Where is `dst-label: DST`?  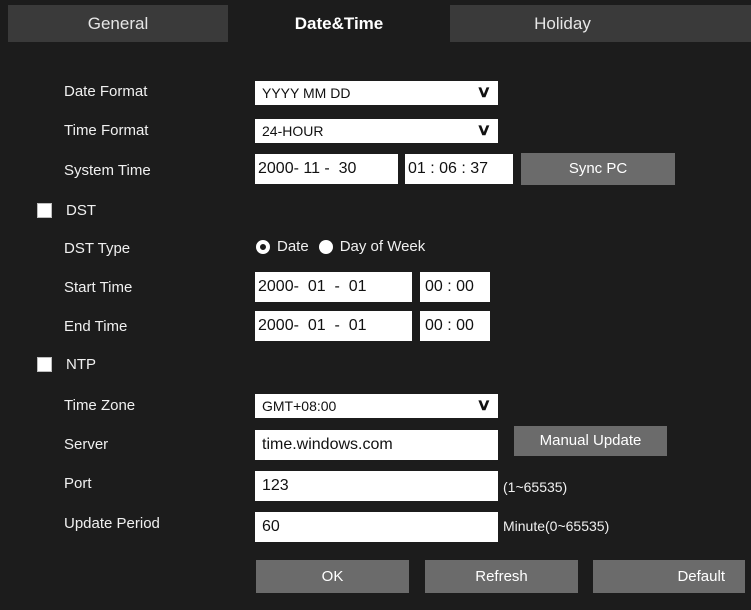 dst-label: DST is located at coordinates (81, 210).